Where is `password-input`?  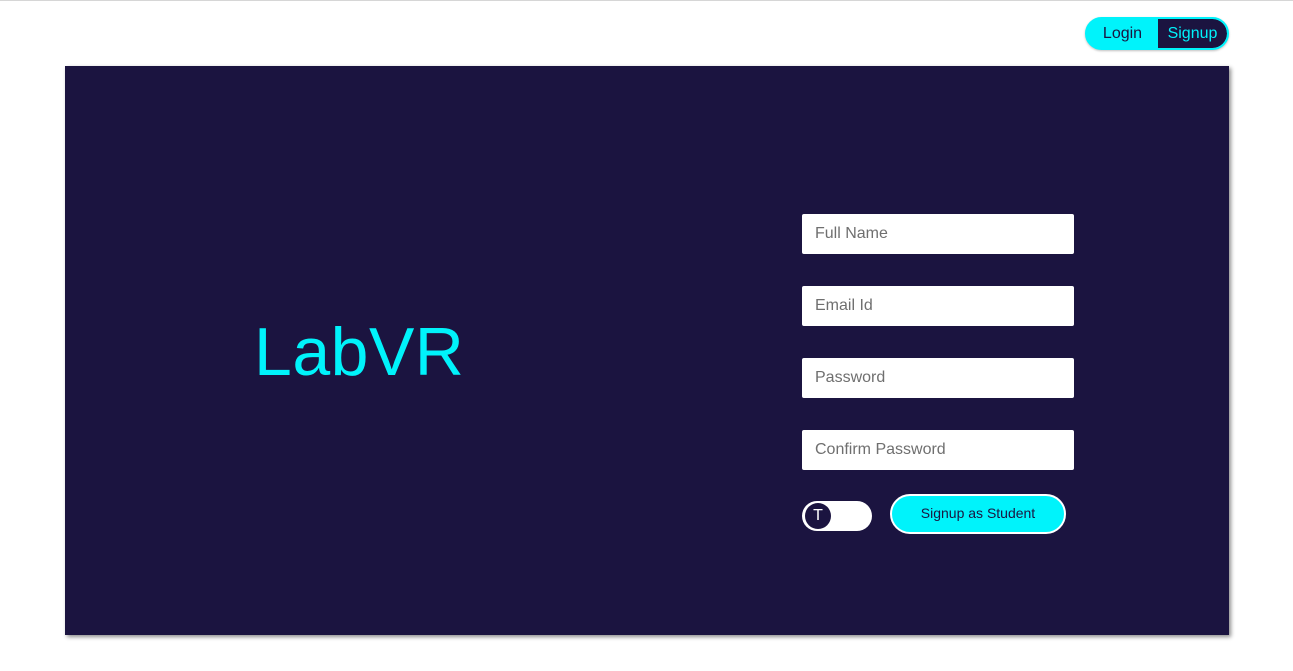
password-input is located at coordinates (938, 378).